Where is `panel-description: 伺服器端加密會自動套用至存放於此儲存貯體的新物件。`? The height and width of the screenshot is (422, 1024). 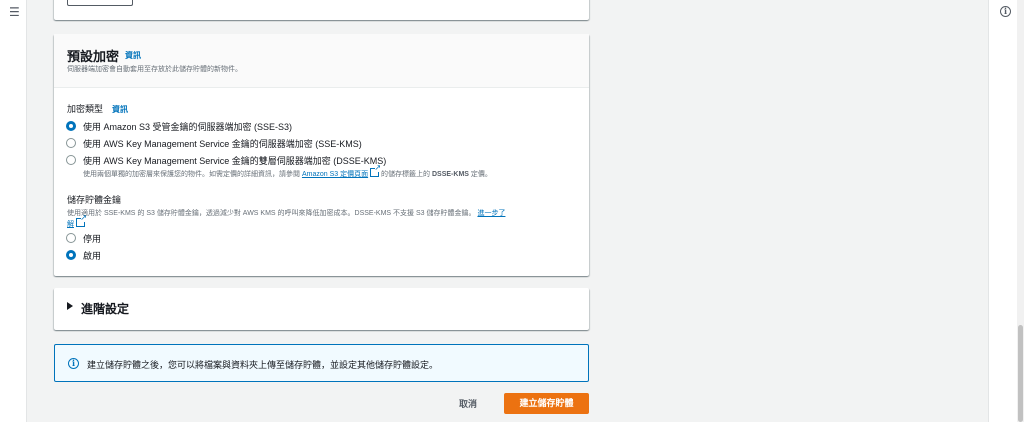 panel-description: 伺服器端加密會自動套用至存放於此儲存貯體的新物件。 is located at coordinates (154, 69).